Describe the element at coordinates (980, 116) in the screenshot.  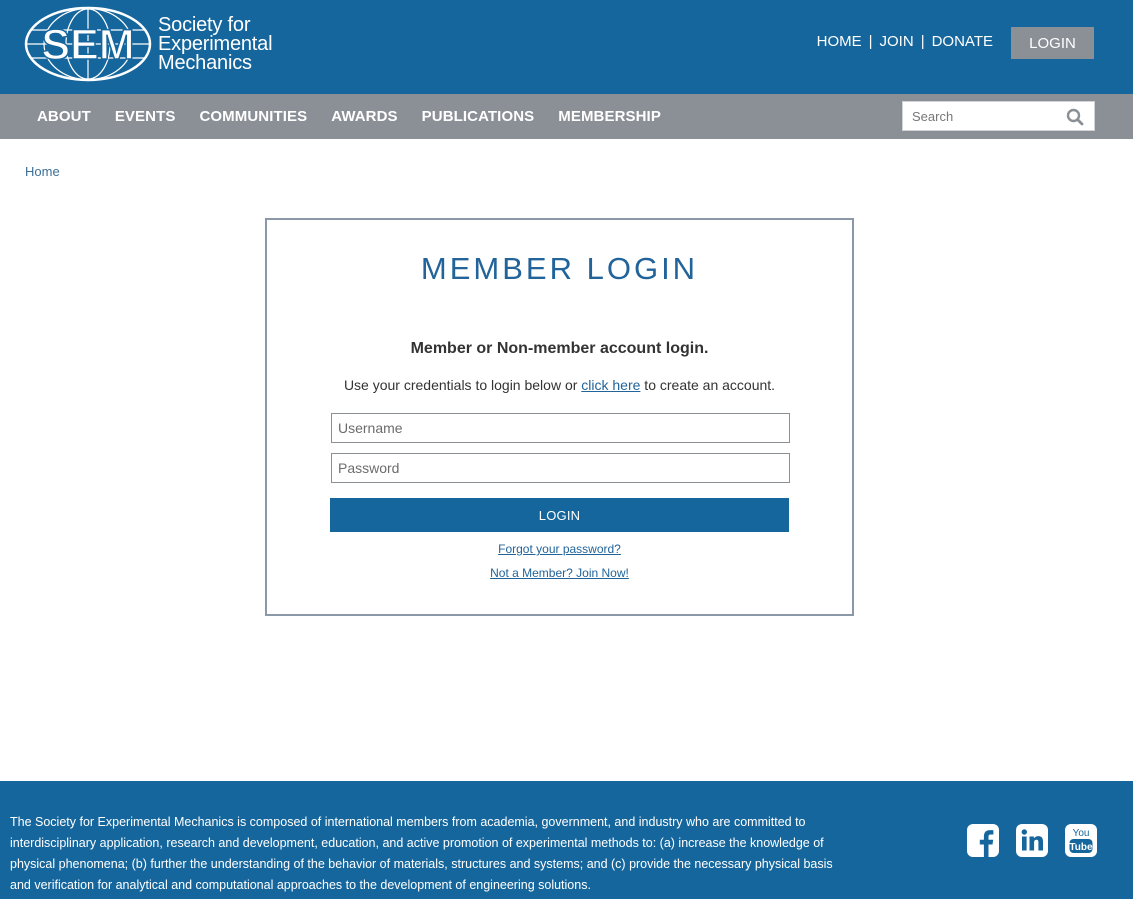
I see `search-input` at that location.